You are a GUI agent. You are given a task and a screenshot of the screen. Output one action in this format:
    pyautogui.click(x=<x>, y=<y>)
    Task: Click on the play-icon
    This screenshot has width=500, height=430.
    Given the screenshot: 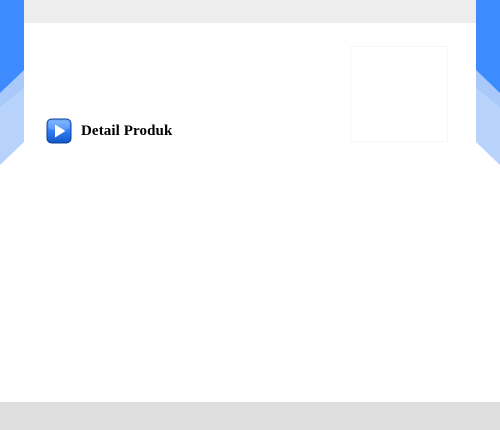 What is the action you would take?
    pyautogui.click(x=59, y=131)
    